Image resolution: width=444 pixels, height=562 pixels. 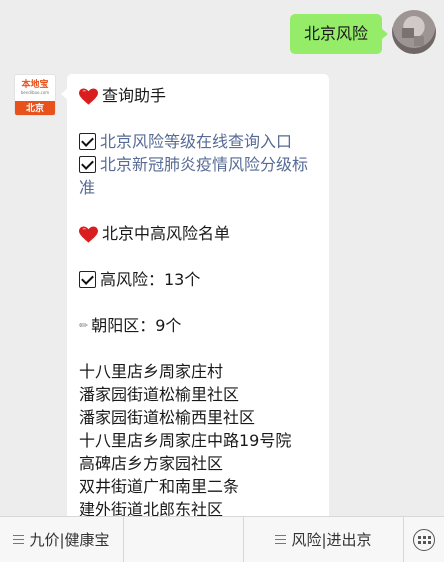 I want to click on list-item: 双井街道广和南里二条, so click(x=159, y=486).